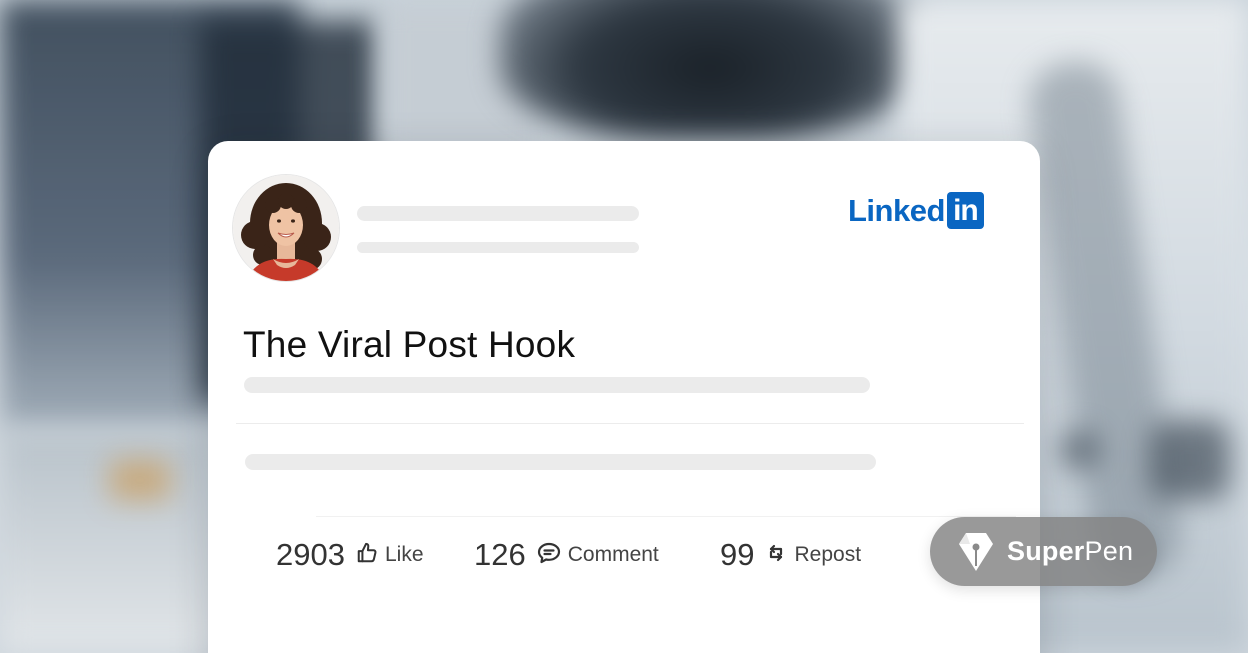  Describe the element at coordinates (566, 555) in the screenshot. I see `comment-button: 126 Comment` at that location.